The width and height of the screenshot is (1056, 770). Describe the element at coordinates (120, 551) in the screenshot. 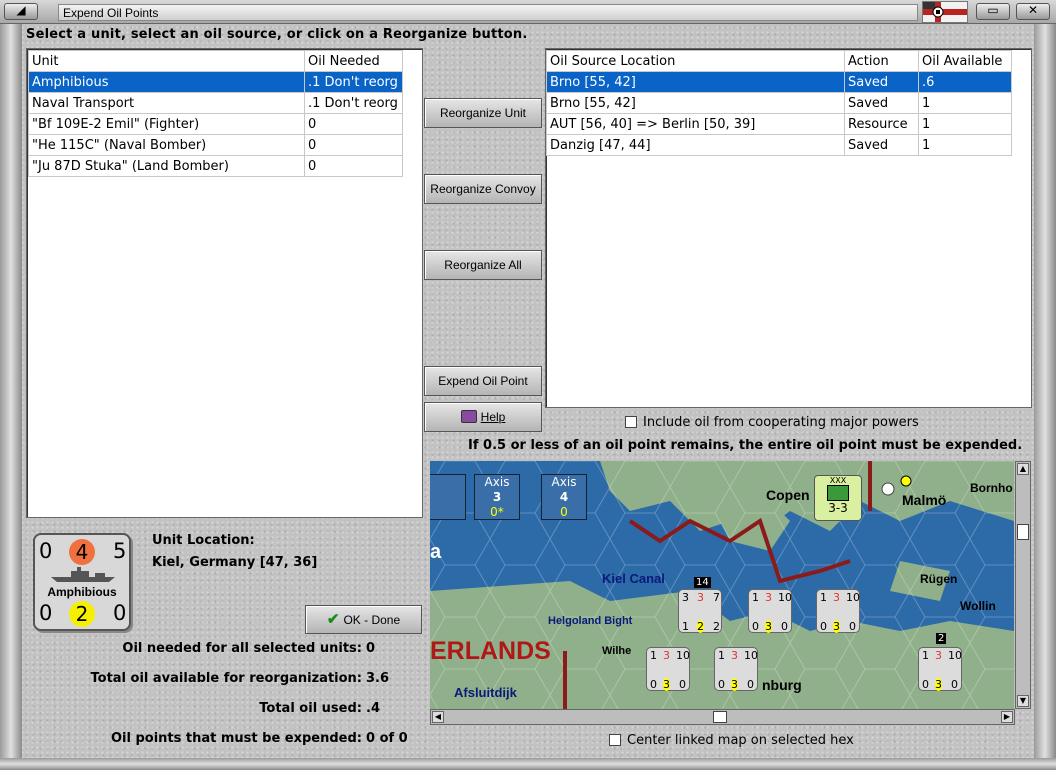

I see `counter-top-right: 5` at that location.